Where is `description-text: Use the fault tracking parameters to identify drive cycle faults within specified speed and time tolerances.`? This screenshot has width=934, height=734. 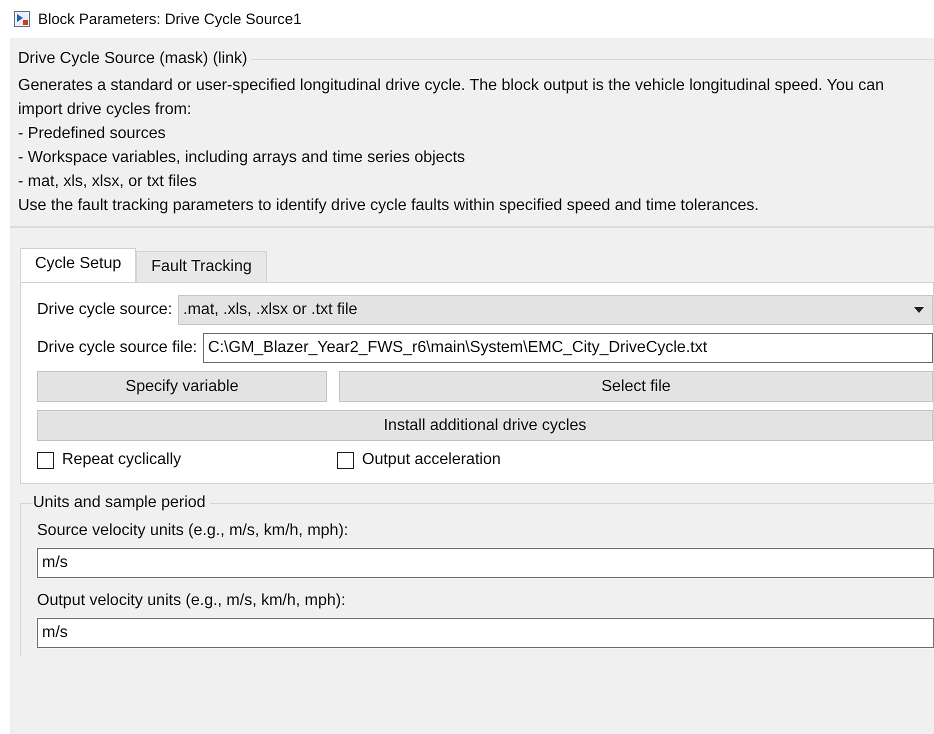 description-text: Use the fault tracking parameters to identify drive cycle faults within specified speed and time tolerances. is located at coordinates (389, 206).